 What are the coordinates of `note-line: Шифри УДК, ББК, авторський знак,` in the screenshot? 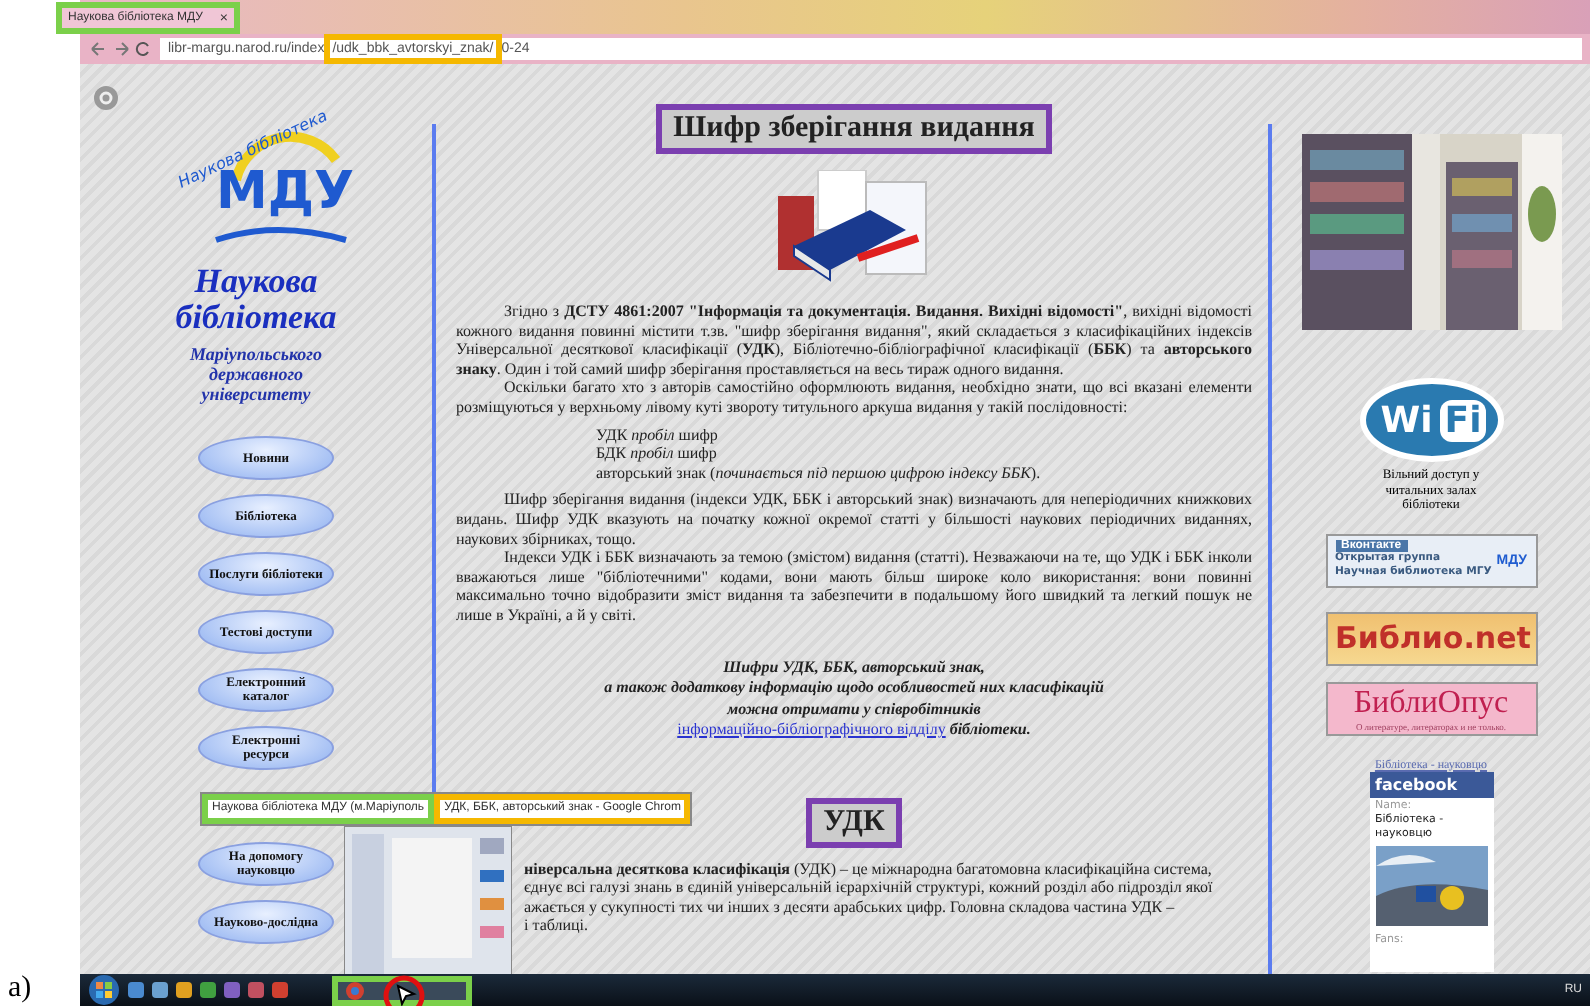 It's located at (854, 667).